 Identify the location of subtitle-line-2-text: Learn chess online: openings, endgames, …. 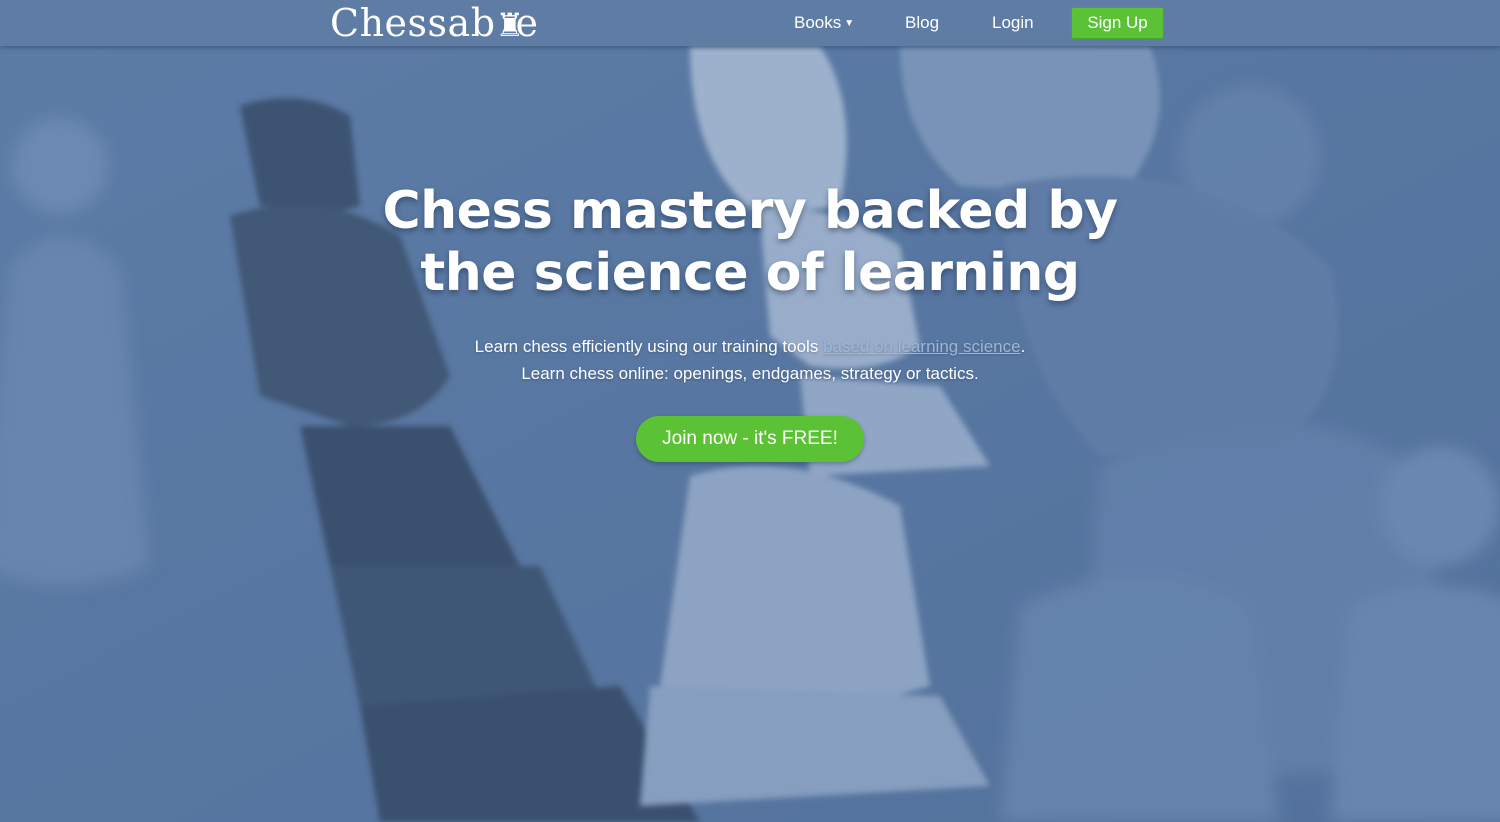
(750, 373).